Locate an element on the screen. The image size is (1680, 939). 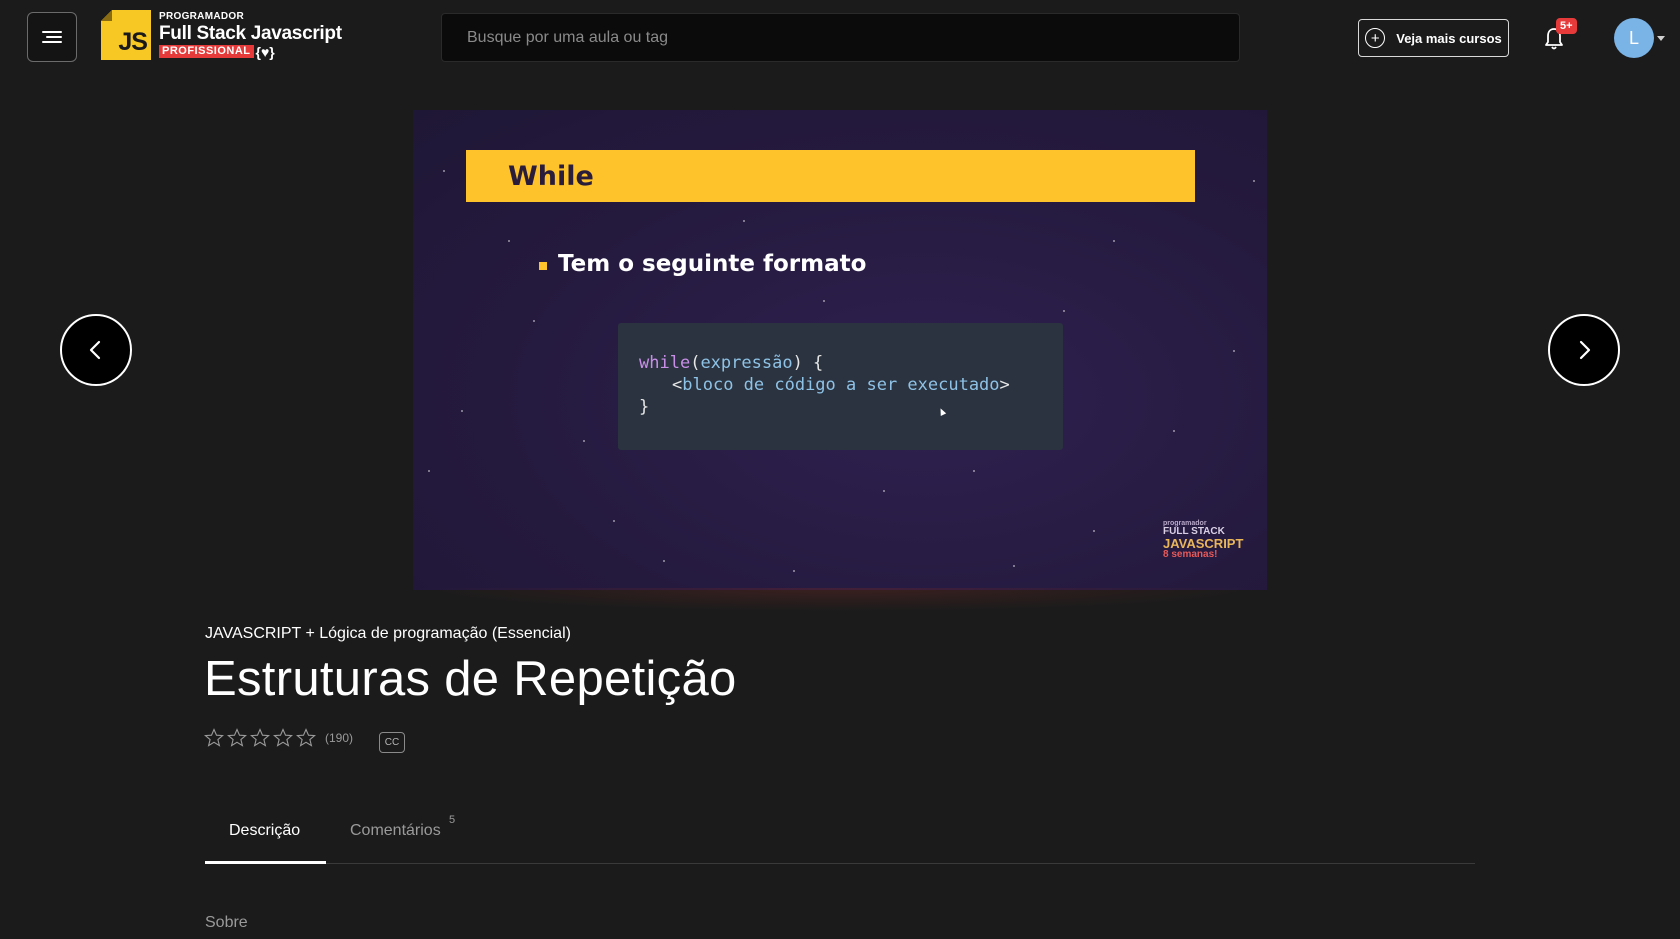
lesson-title: Estruturas de Repetição is located at coordinates (470, 679).